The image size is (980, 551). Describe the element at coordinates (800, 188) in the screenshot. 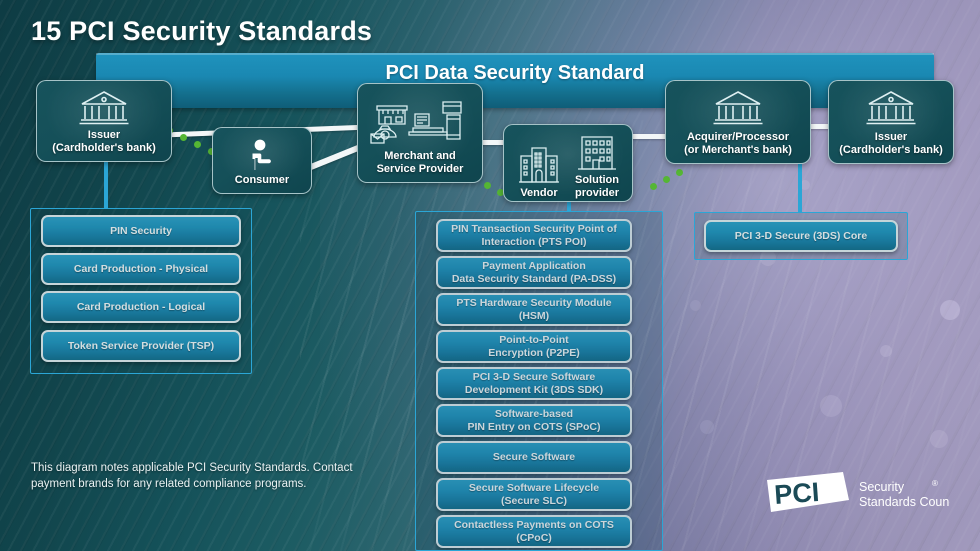

I see `connector-acquirer-to-right-group` at that location.